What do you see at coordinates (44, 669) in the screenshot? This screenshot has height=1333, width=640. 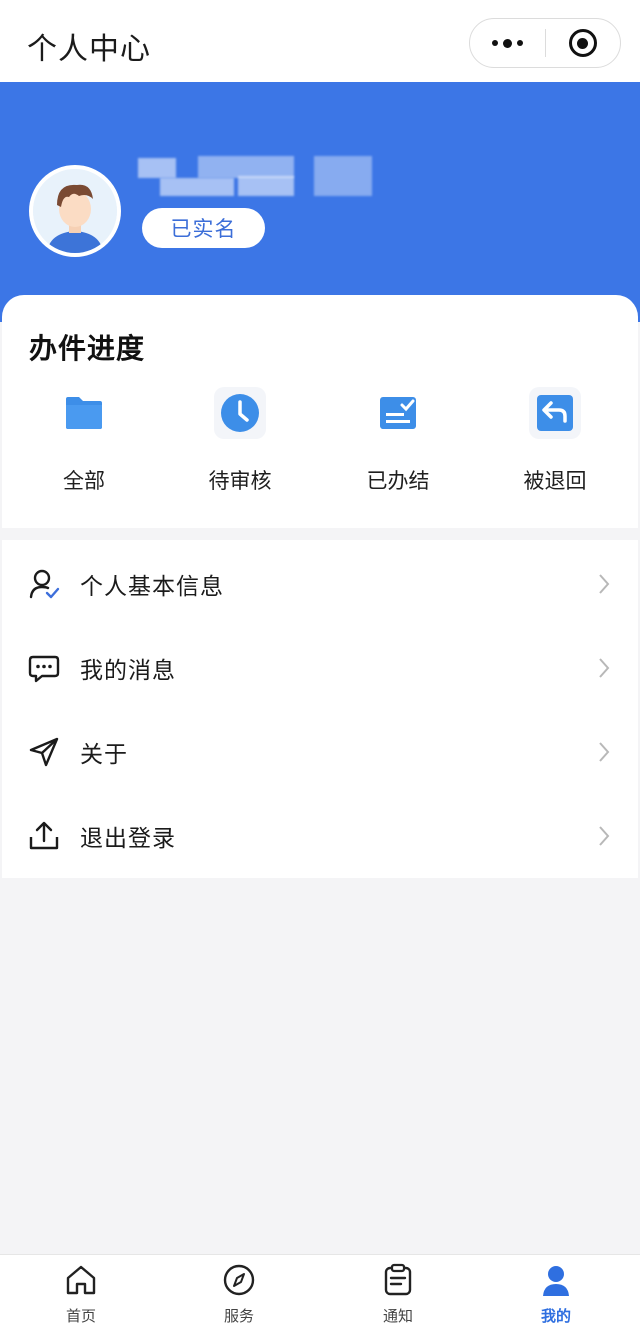 I see `chat-bubble-icon` at bounding box center [44, 669].